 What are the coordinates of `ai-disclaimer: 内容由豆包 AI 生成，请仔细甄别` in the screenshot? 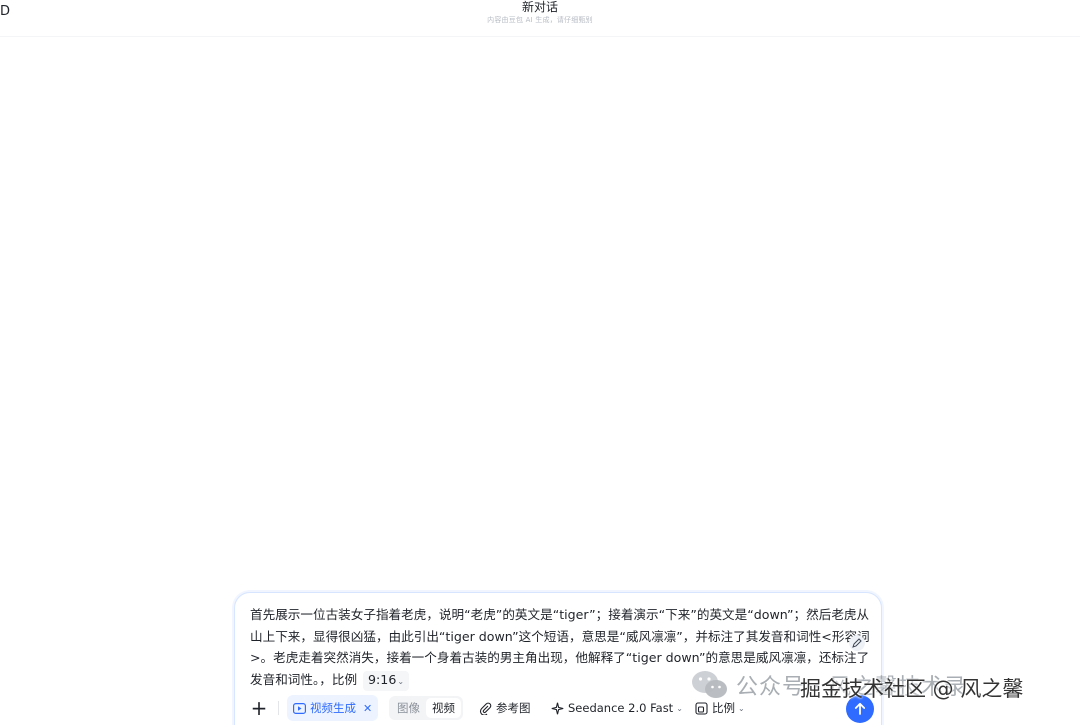 It's located at (540, 20).